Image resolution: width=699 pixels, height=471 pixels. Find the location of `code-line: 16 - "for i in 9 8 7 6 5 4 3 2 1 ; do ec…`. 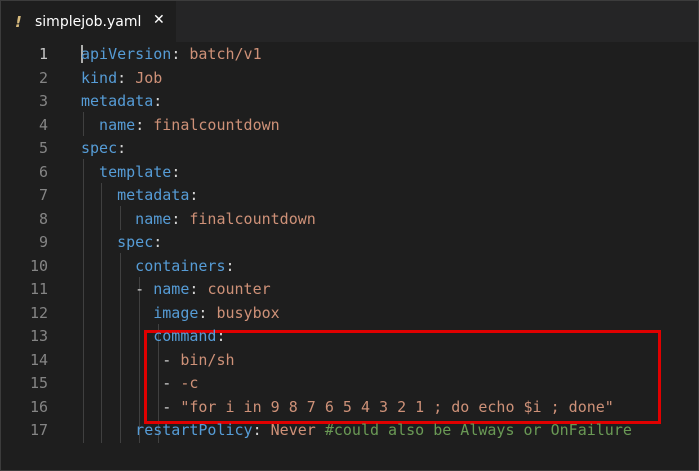

code-line: 16 - "for i in 9 8 7 6 5 4 3 2 1 ; do ec… is located at coordinates (349, 408).